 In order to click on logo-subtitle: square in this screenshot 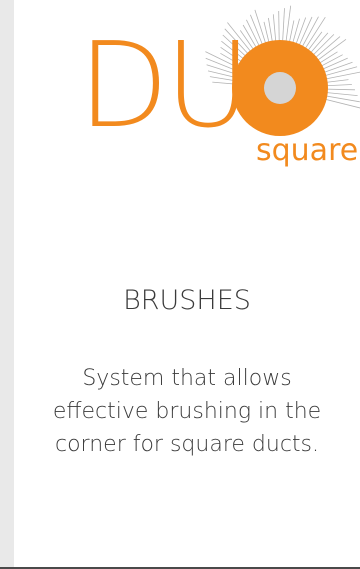, I will do `click(307, 150)`.